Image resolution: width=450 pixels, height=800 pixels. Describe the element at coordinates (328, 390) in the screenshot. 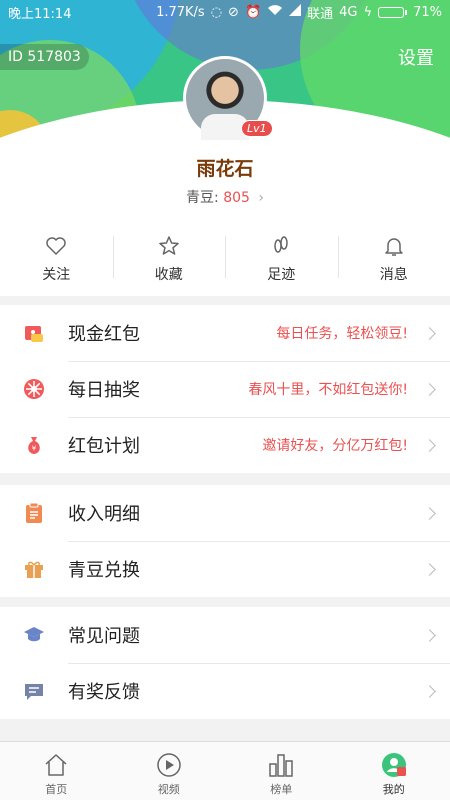

I see `menu-item-promo: 春风十里，不如红包送你!` at that location.